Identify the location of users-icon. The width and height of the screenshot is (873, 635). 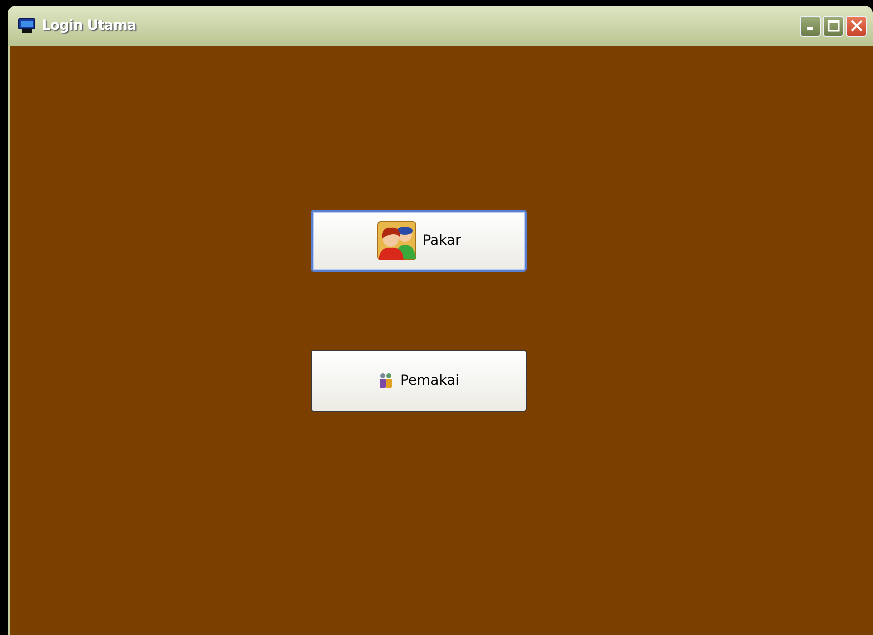
(396, 241).